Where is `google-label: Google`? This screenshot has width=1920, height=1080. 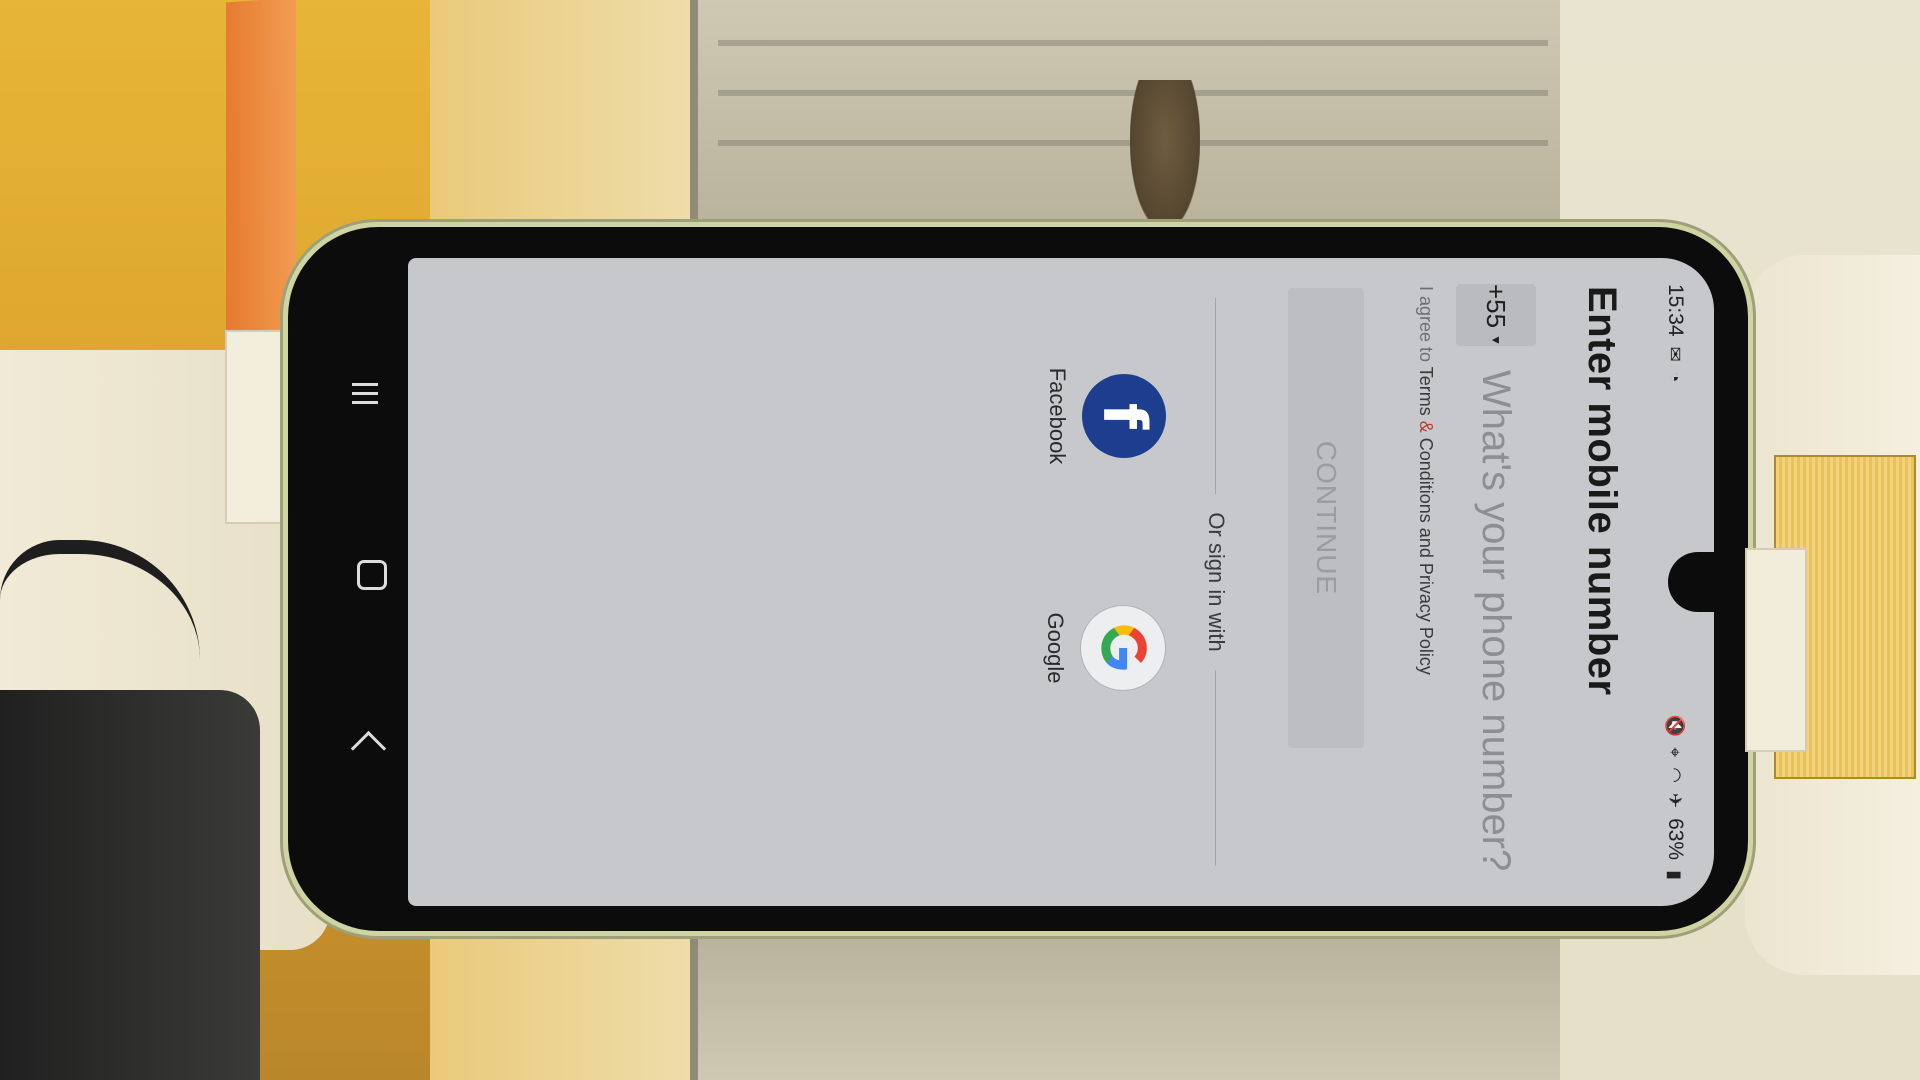 google-label: Google is located at coordinates (1055, 648).